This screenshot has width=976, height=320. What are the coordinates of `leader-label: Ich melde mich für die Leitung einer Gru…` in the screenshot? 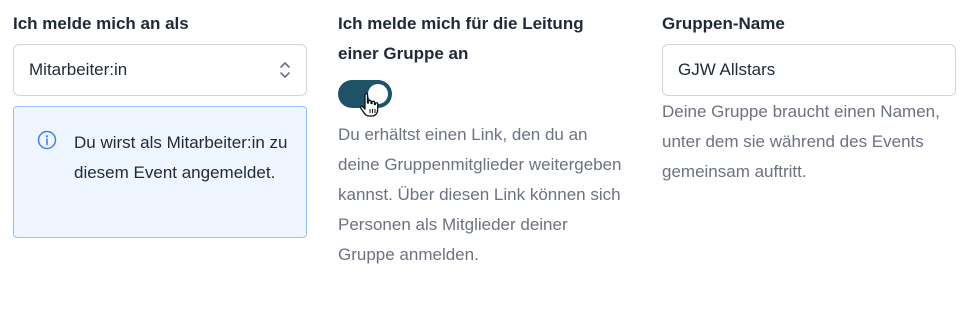 It's located at (461, 38).